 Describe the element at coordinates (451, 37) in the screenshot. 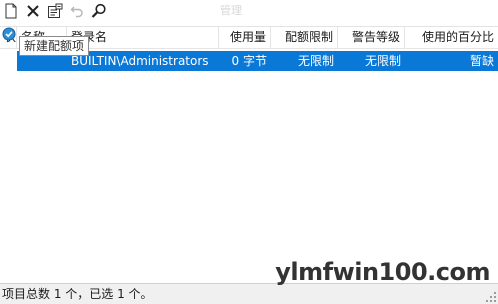

I see `column-header-percent-used: 使用的百分比` at that location.